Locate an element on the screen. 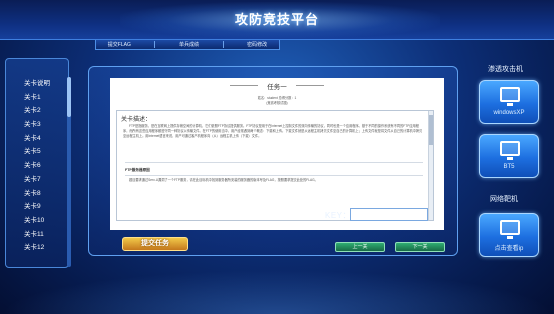 Image resolution: width=554 pixels, height=314 pixels. bottom-glow is located at coordinates (277, 292).